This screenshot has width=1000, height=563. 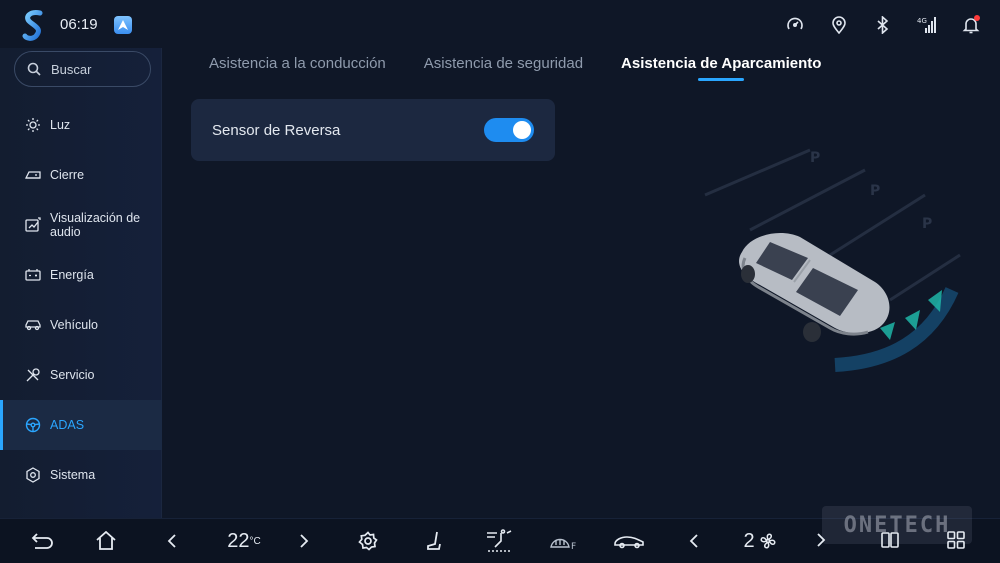 What do you see at coordinates (977, 18) in the screenshot?
I see `notification-badge` at bounding box center [977, 18].